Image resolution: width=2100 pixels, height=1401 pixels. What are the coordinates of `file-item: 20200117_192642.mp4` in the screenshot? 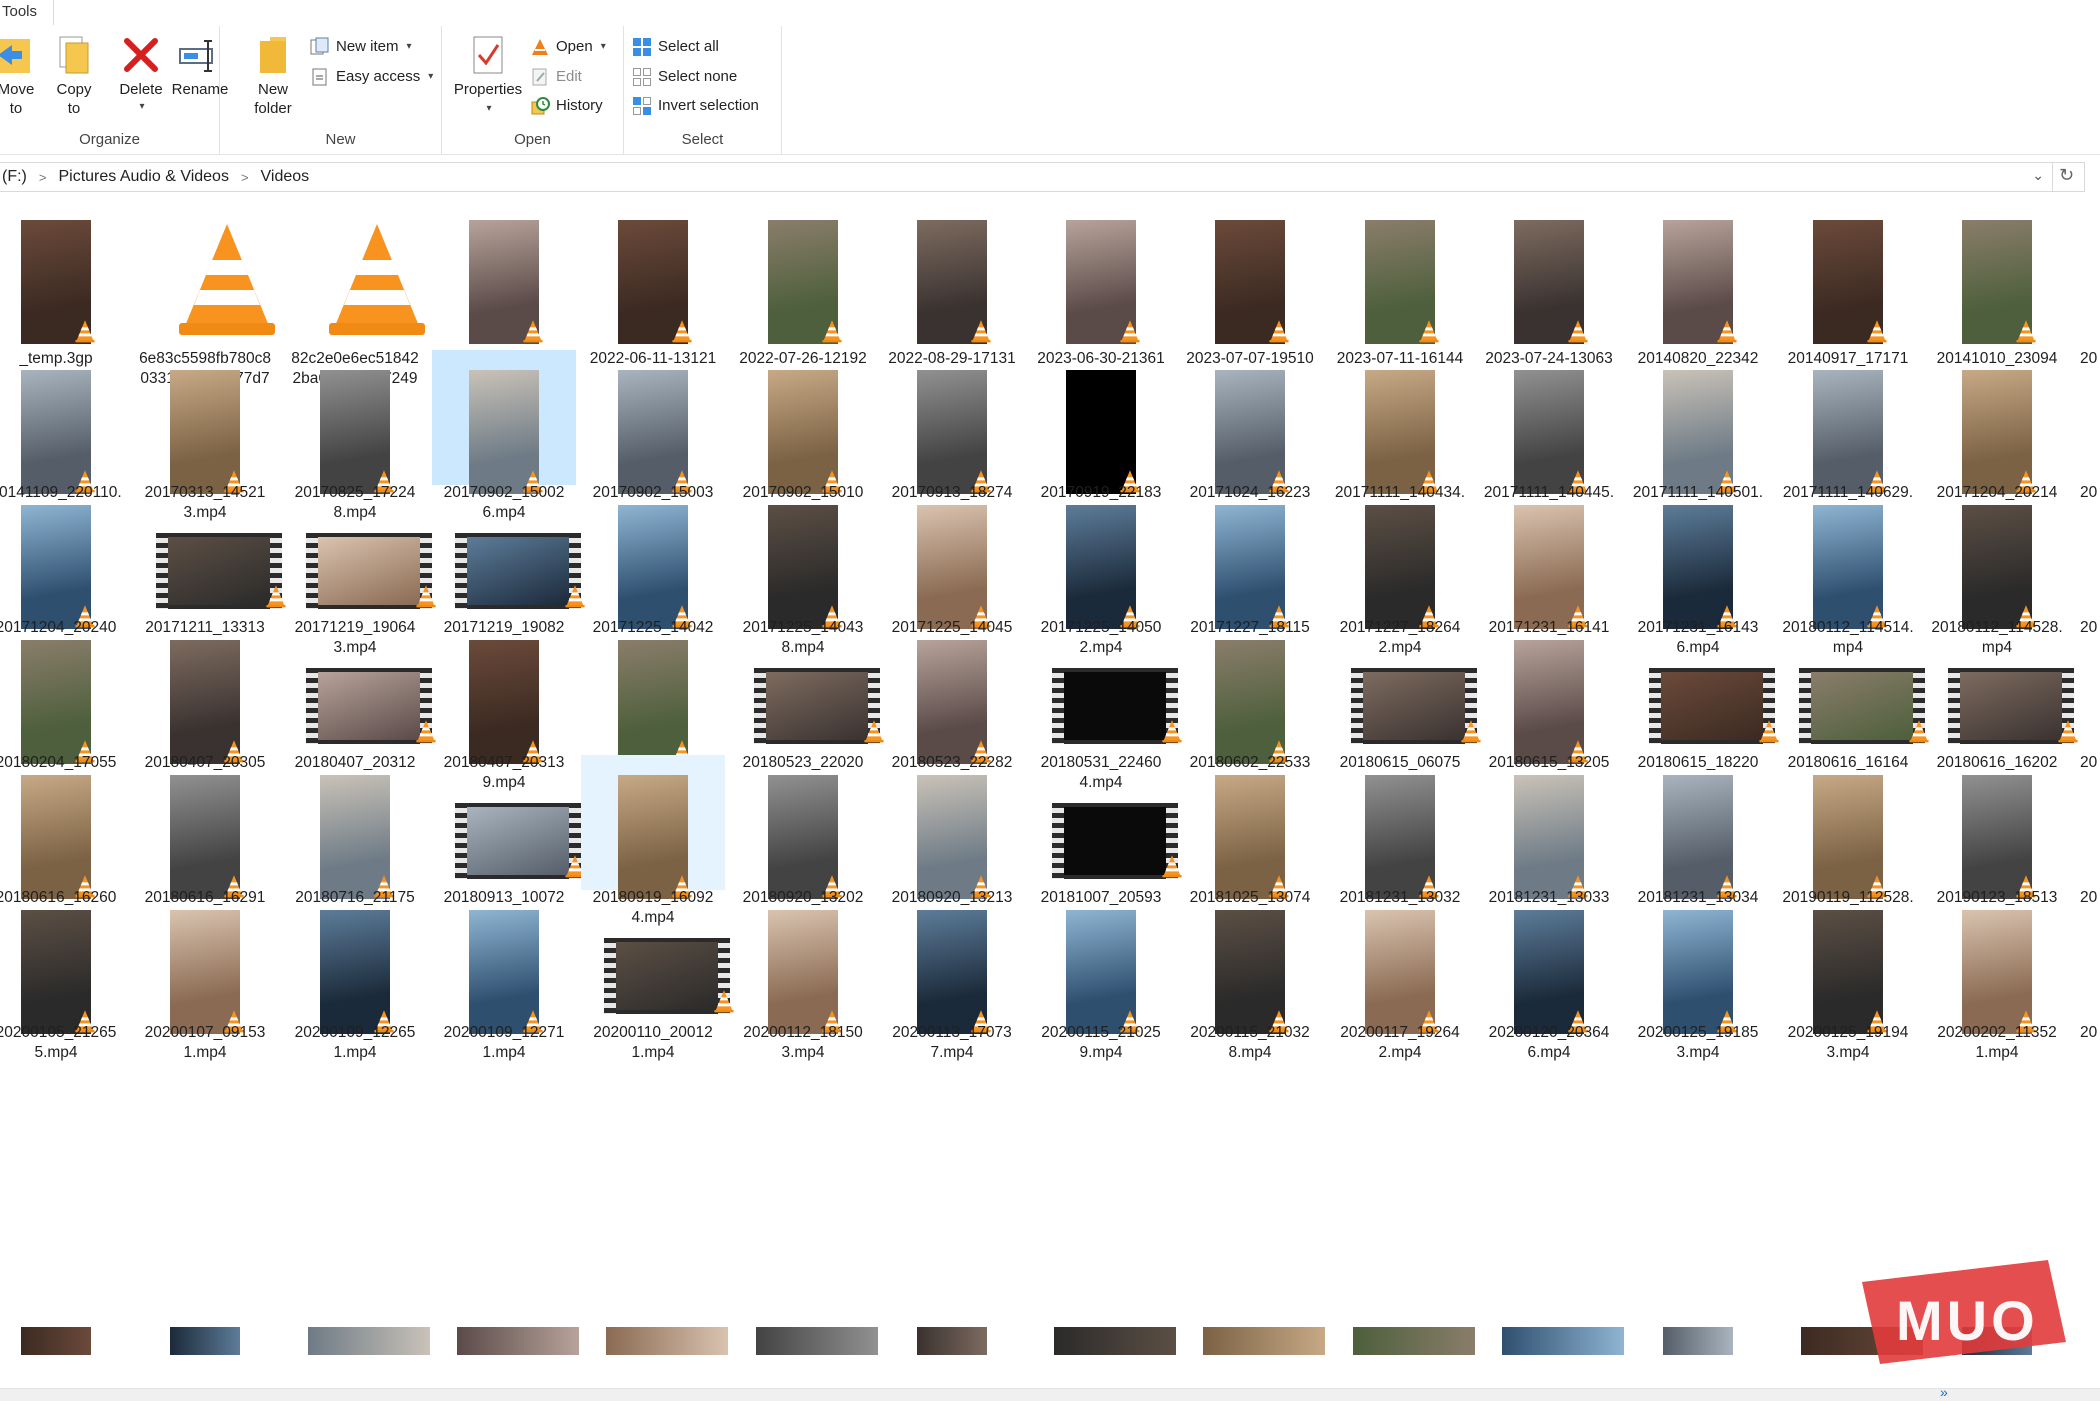 It's located at (1400, 975).